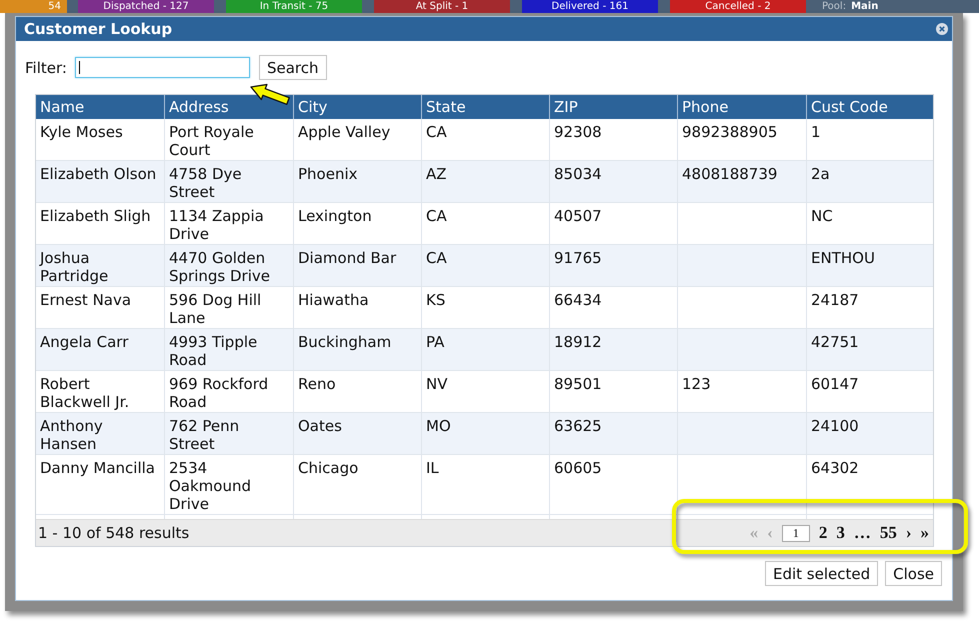 Image resolution: width=979 pixels, height=628 pixels. What do you see at coordinates (442, 6) in the screenshot?
I see `status-tab: At Split - 1` at bounding box center [442, 6].